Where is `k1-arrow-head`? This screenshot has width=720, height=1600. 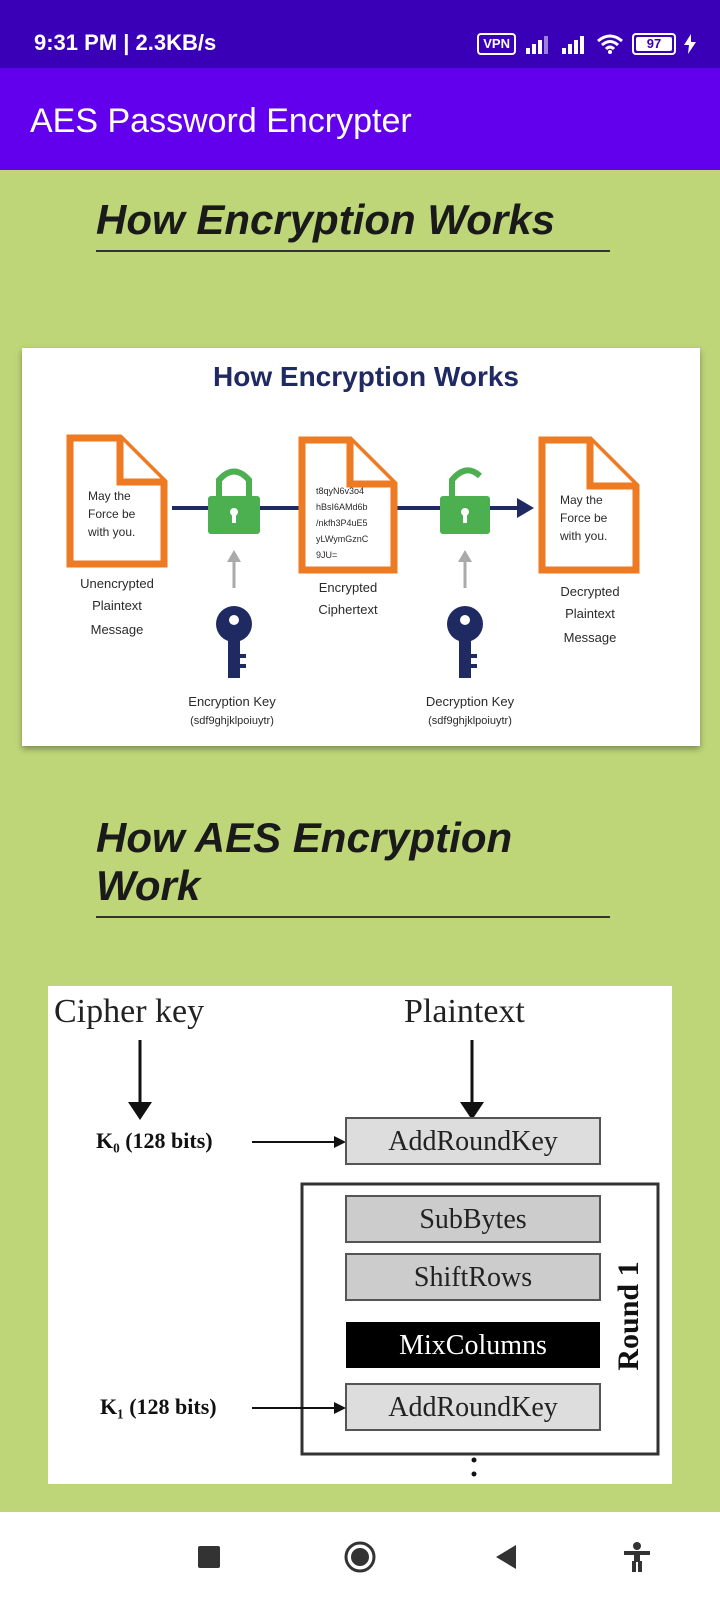 k1-arrow-head is located at coordinates (340, 1408).